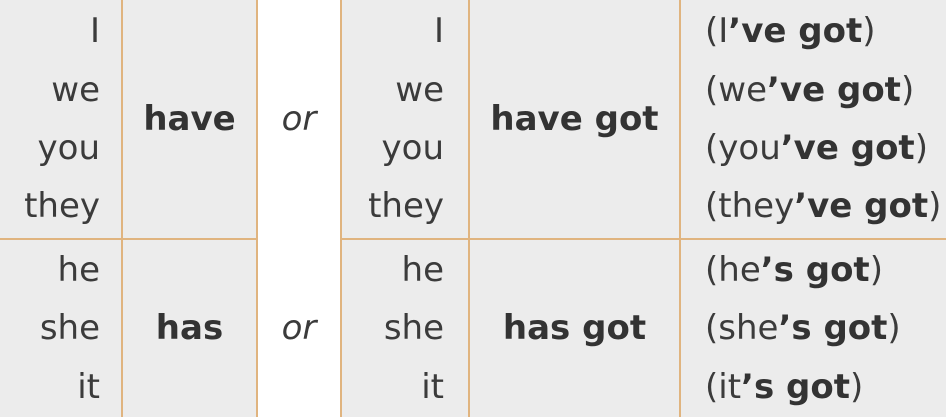 The image size is (946, 417). I want to click on pronoun-list-repeat: I we you they, so click(393, 119).